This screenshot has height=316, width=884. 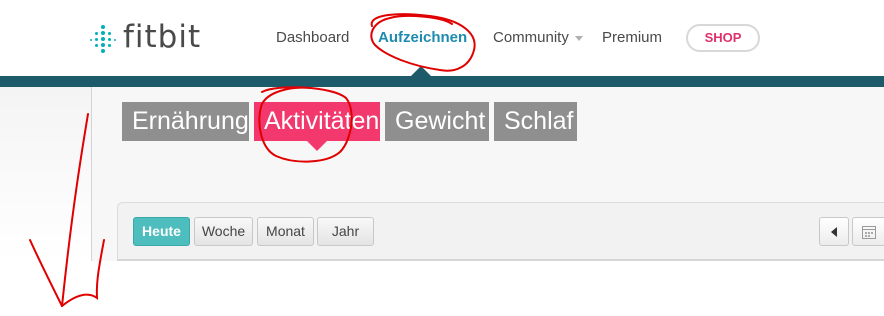 I want to click on period-heute-button: Heute, so click(x=161, y=231).